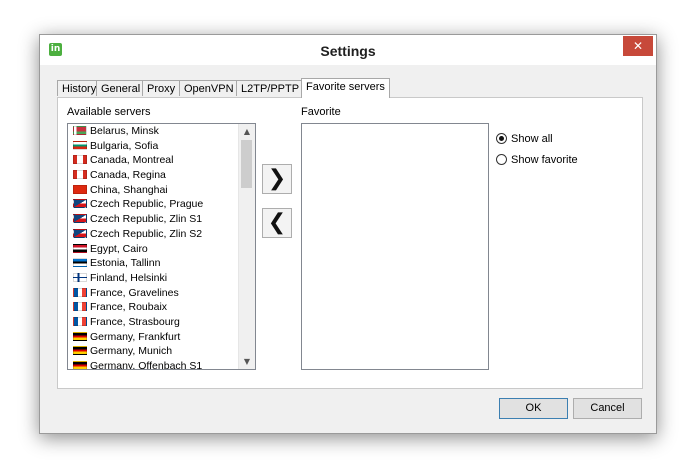  I want to click on server-list-item: China, Shanghai, so click(161, 190).